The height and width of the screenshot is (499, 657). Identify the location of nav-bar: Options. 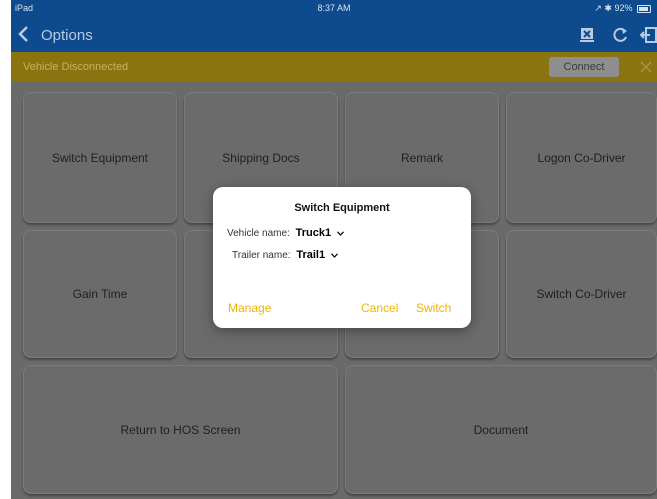
(334, 35).